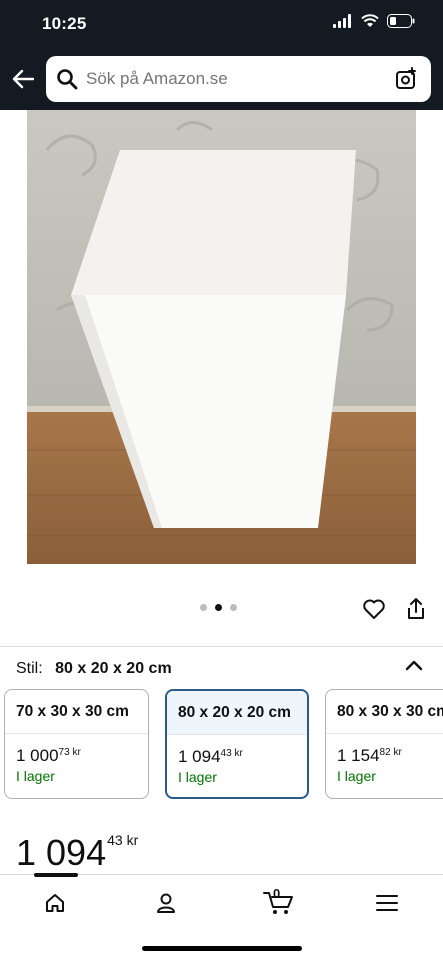 Image resolution: width=443 pixels, height=960 pixels. I want to click on search-bar, so click(238, 79).